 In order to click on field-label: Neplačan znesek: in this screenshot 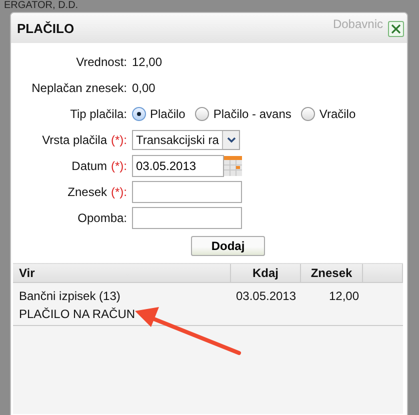, I will do `click(78, 87)`.